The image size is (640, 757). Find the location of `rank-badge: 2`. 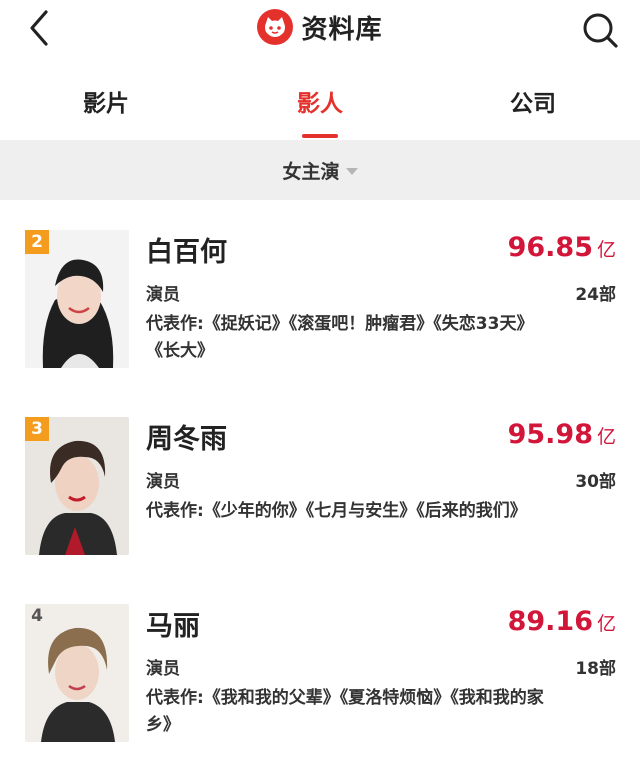

rank-badge: 2 is located at coordinates (37, 242).